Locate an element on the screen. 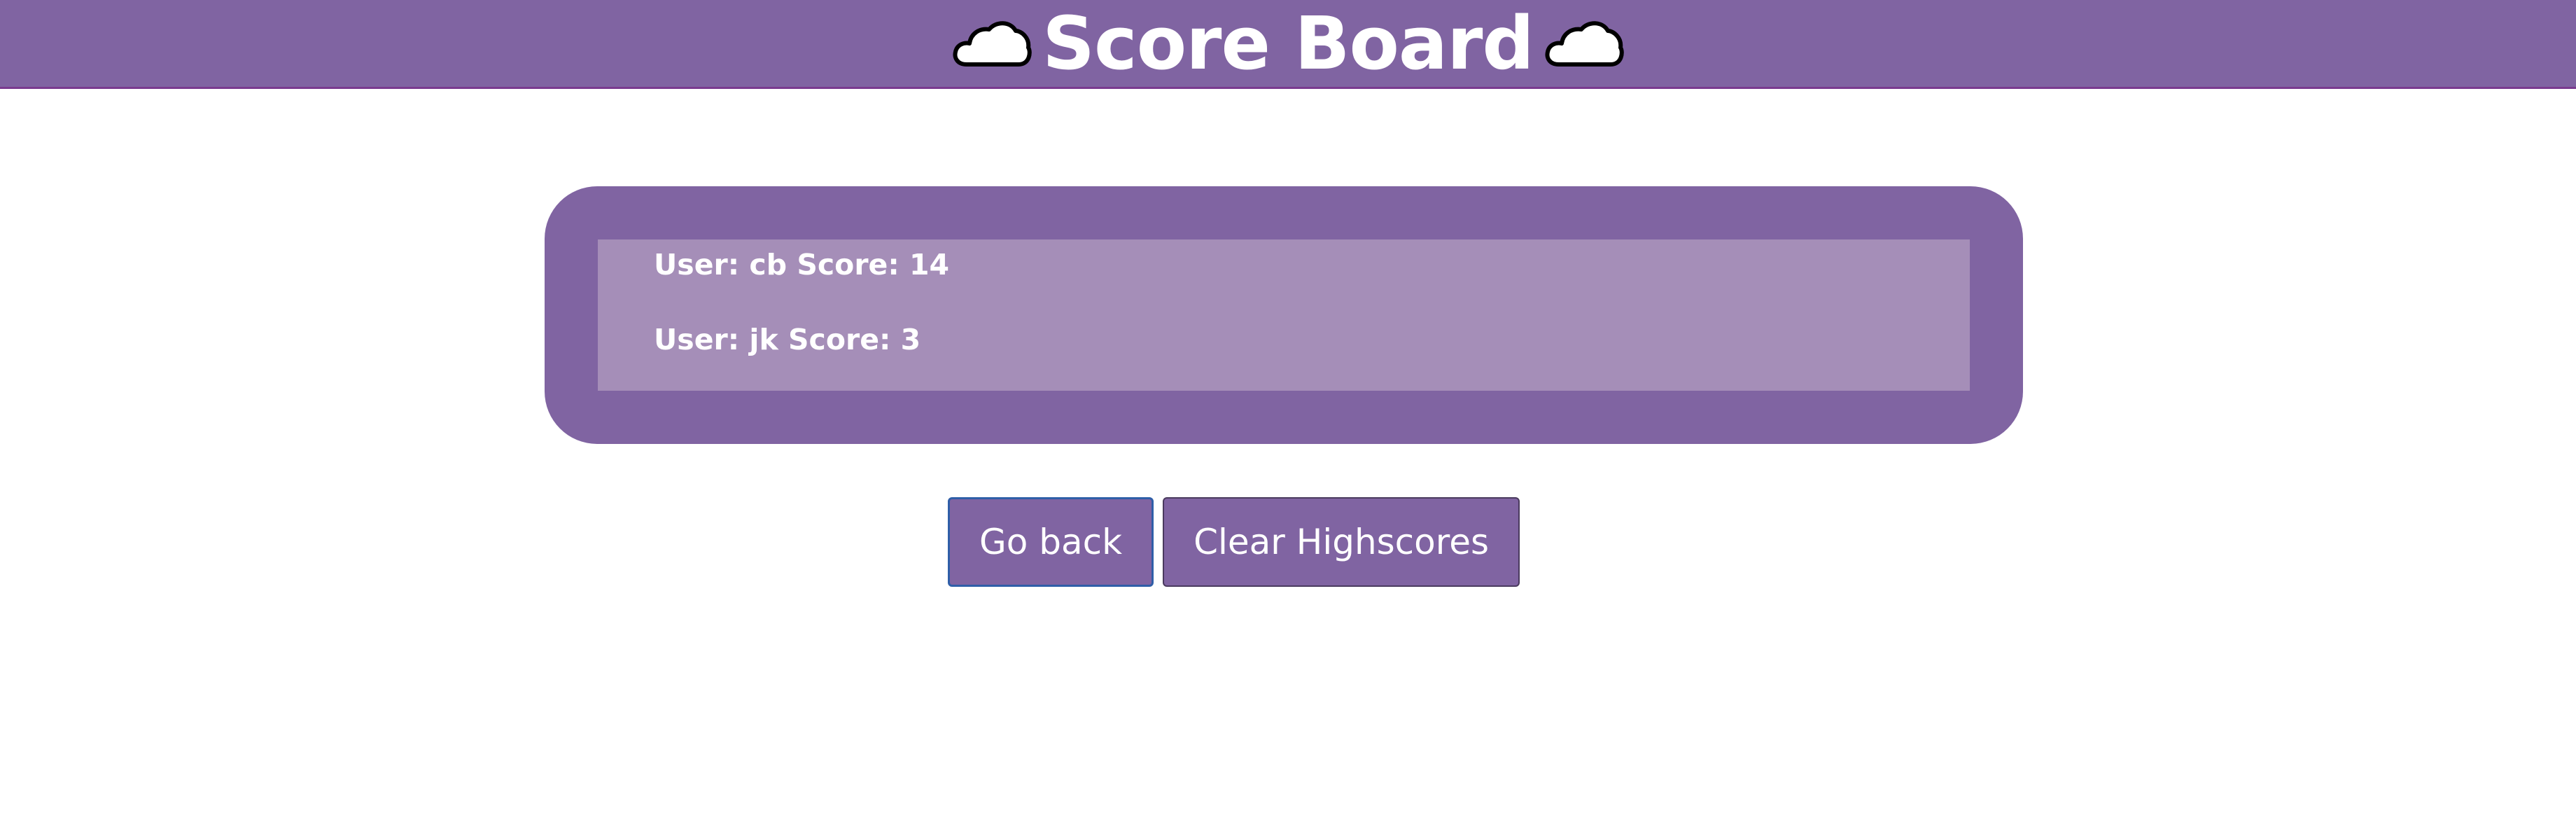 This screenshot has height=834, width=2576. button-row: Go back Clear Highscores is located at coordinates (1234, 542).